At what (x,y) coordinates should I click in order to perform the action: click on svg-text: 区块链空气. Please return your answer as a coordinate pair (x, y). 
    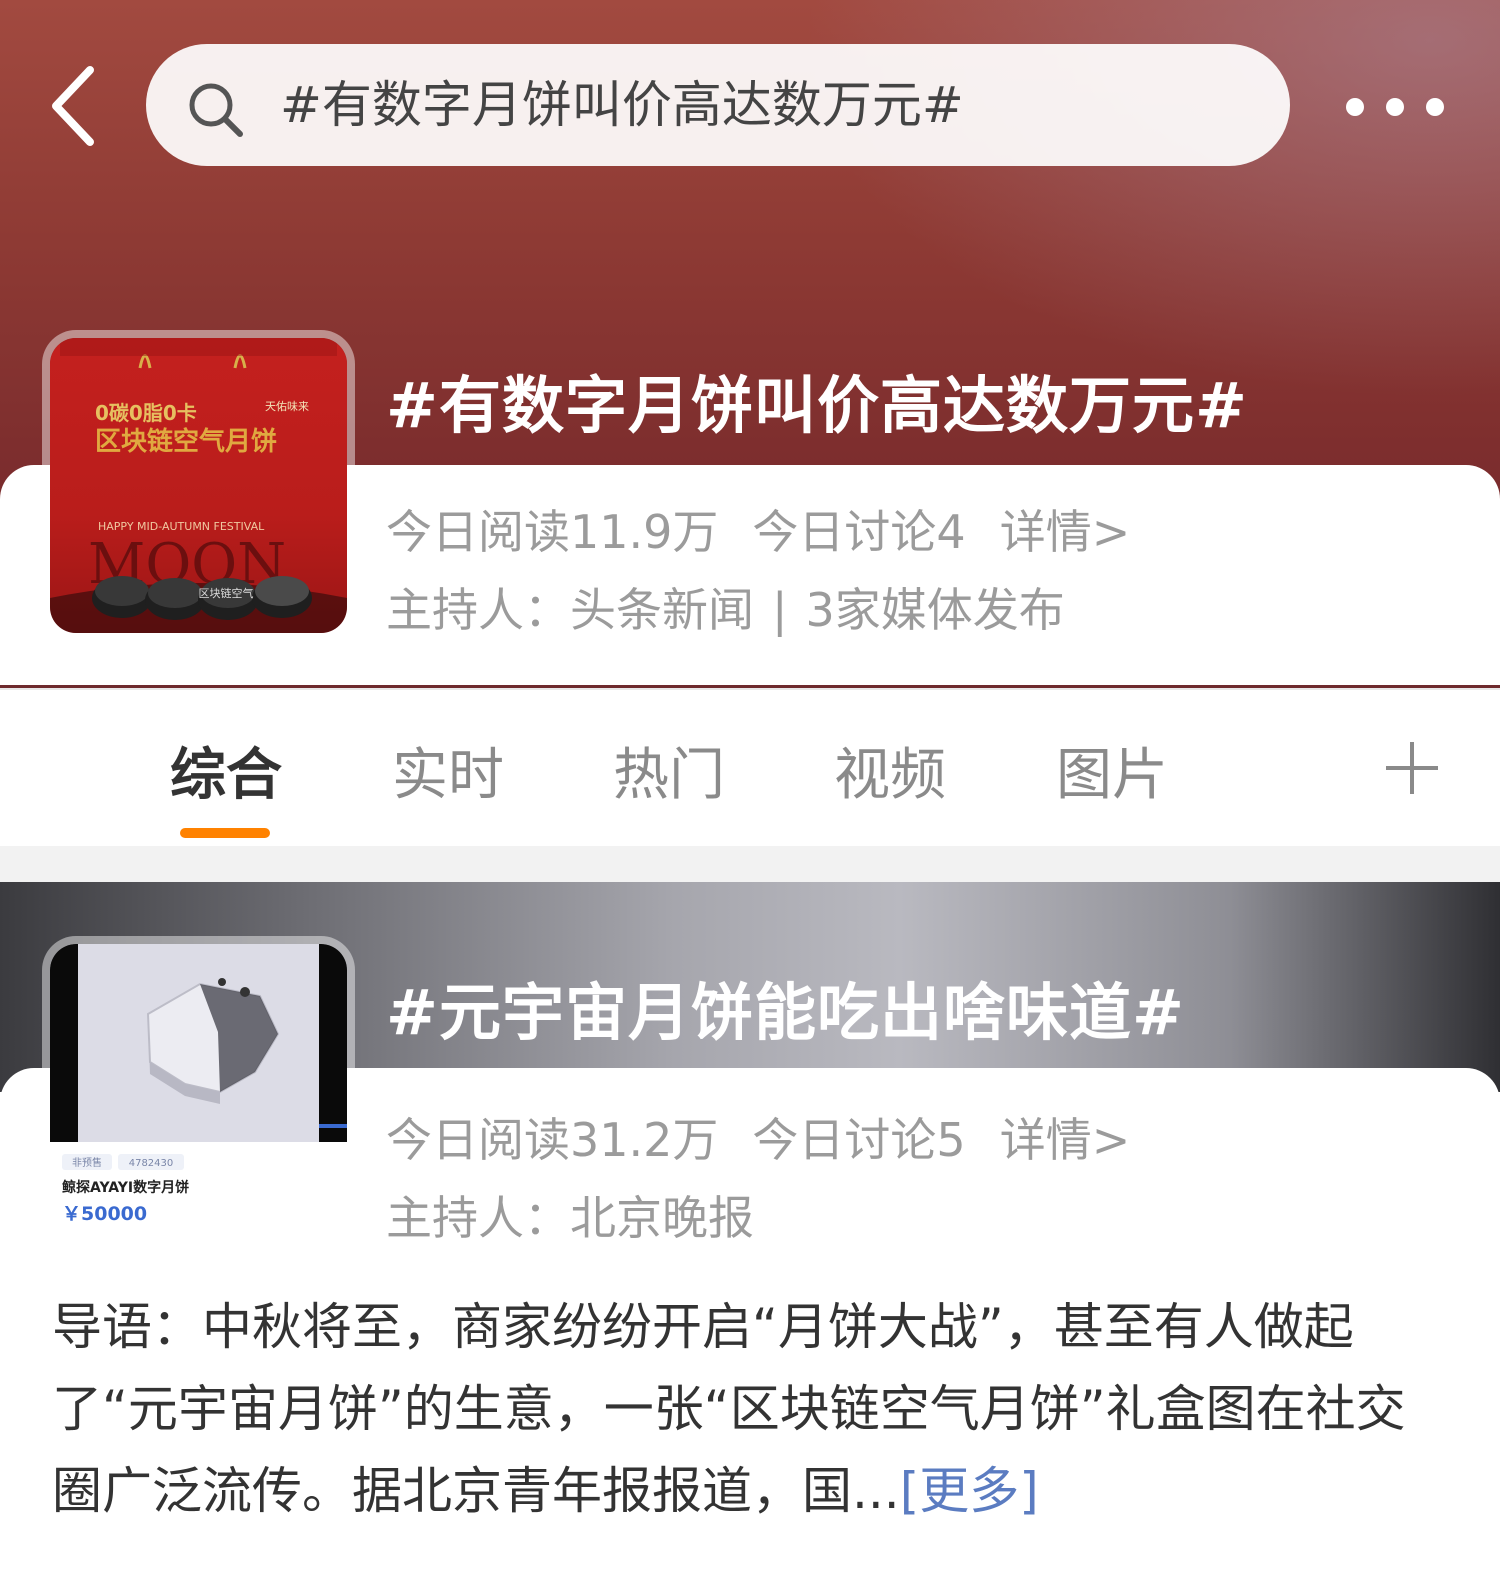
    Looking at the image, I should click on (226, 593).